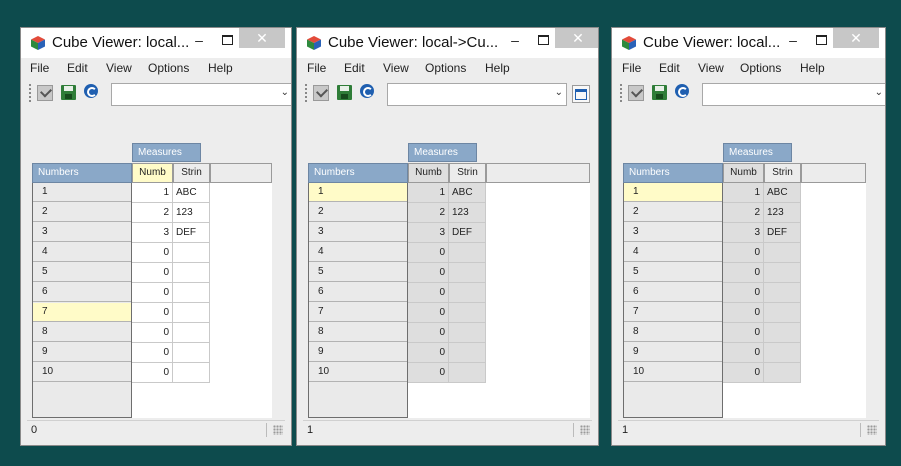 This screenshot has height=466, width=901. I want to click on row-header: 2, so click(358, 212).